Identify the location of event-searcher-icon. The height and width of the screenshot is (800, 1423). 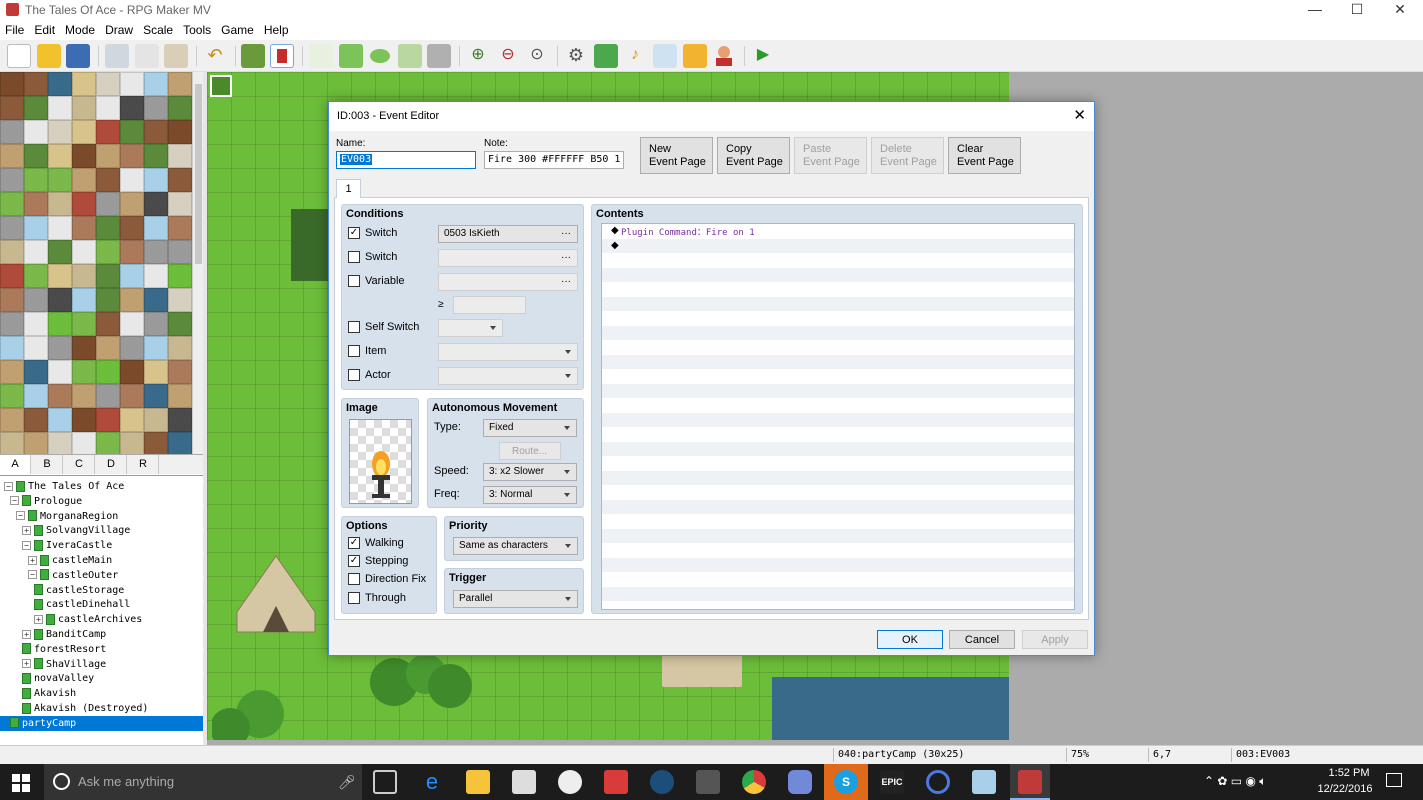
(665, 56).